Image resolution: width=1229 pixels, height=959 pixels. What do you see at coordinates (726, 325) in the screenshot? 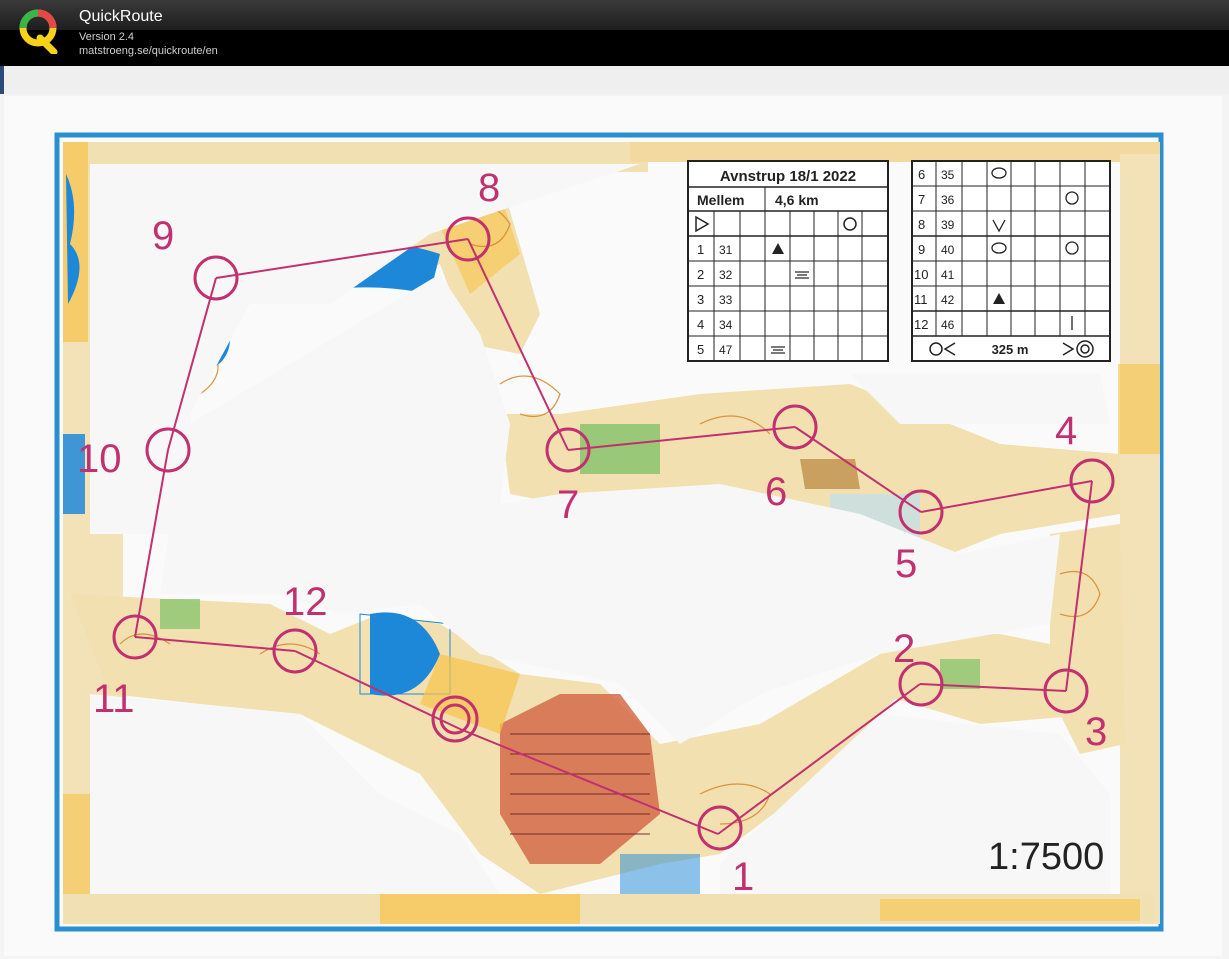
I see `svg-text: 34` at bounding box center [726, 325].